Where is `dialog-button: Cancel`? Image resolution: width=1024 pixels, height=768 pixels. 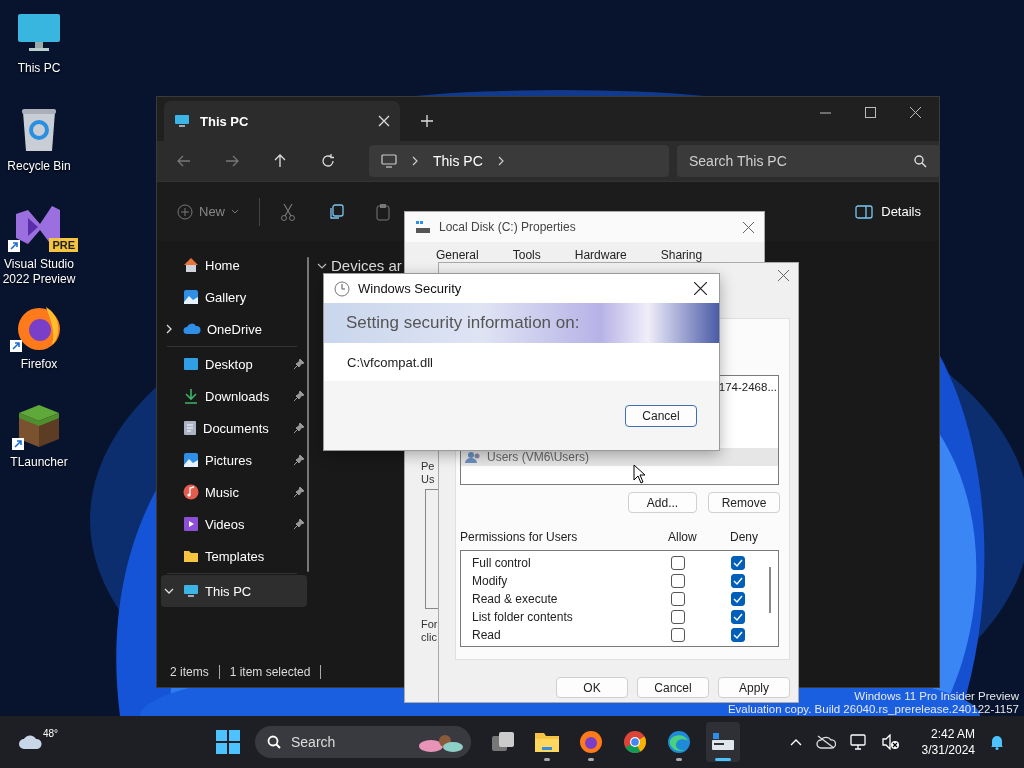
dialog-button: Cancel is located at coordinates (673, 687).